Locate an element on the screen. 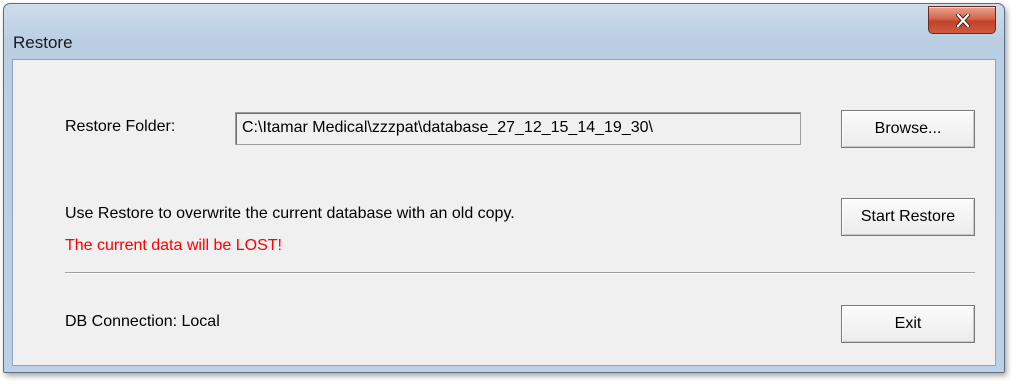 This screenshot has width=1017, height=384. close-button is located at coordinates (962, 20).